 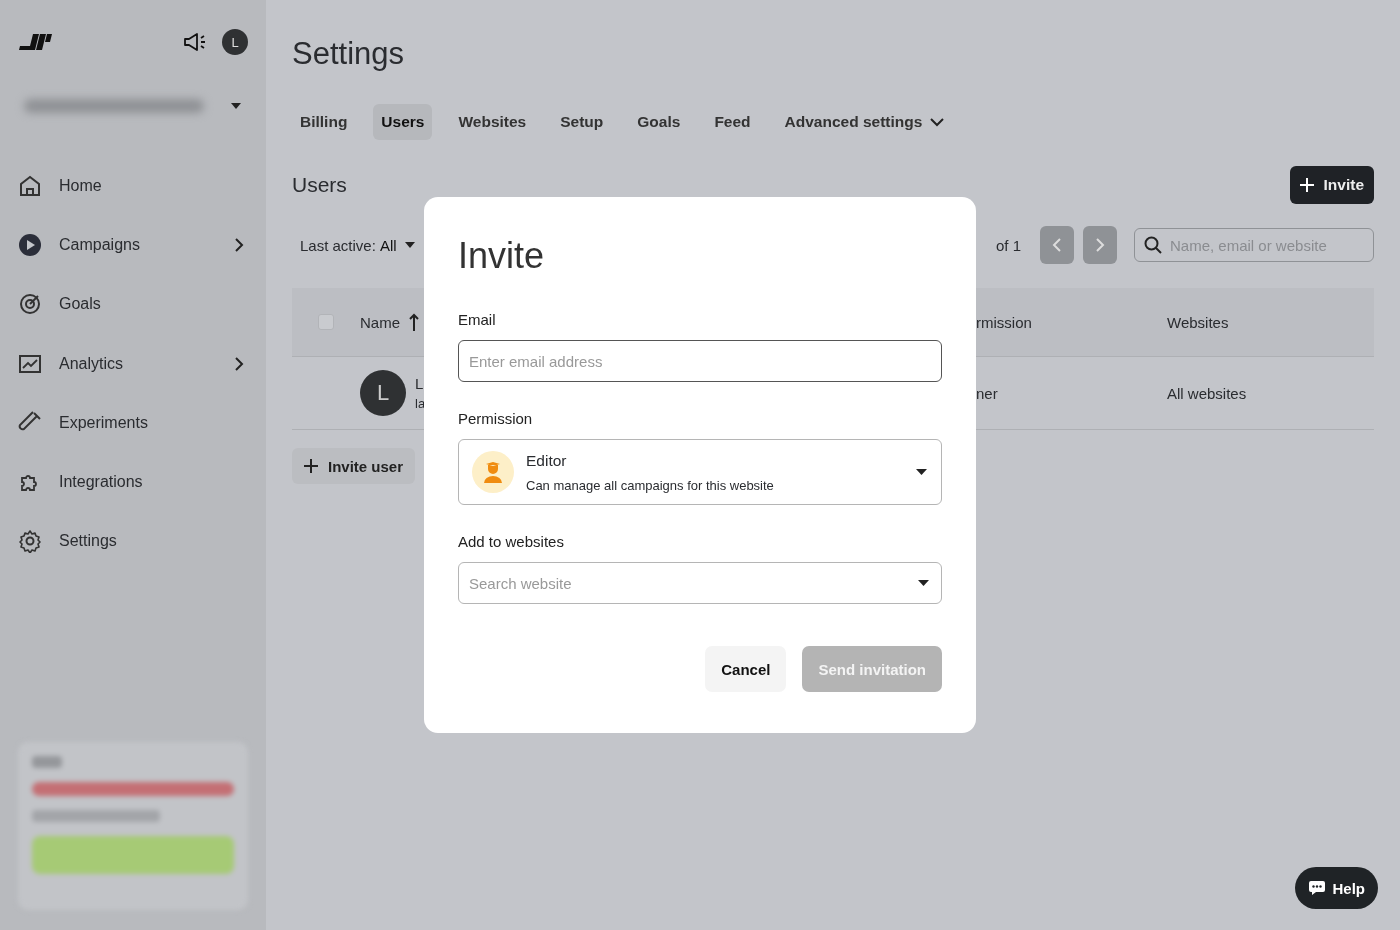 What do you see at coordinates (92, 363) in the screenshot?
I see `nav-label: Analytics` at bounding box center [92, 363].